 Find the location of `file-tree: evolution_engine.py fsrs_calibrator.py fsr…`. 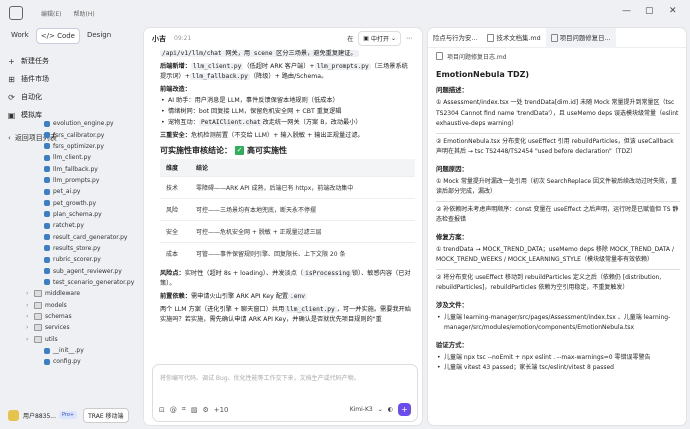

file-tree: evolution_engine.py fsrs_calibrator.py fsr… is located at coordinates (69, 243).